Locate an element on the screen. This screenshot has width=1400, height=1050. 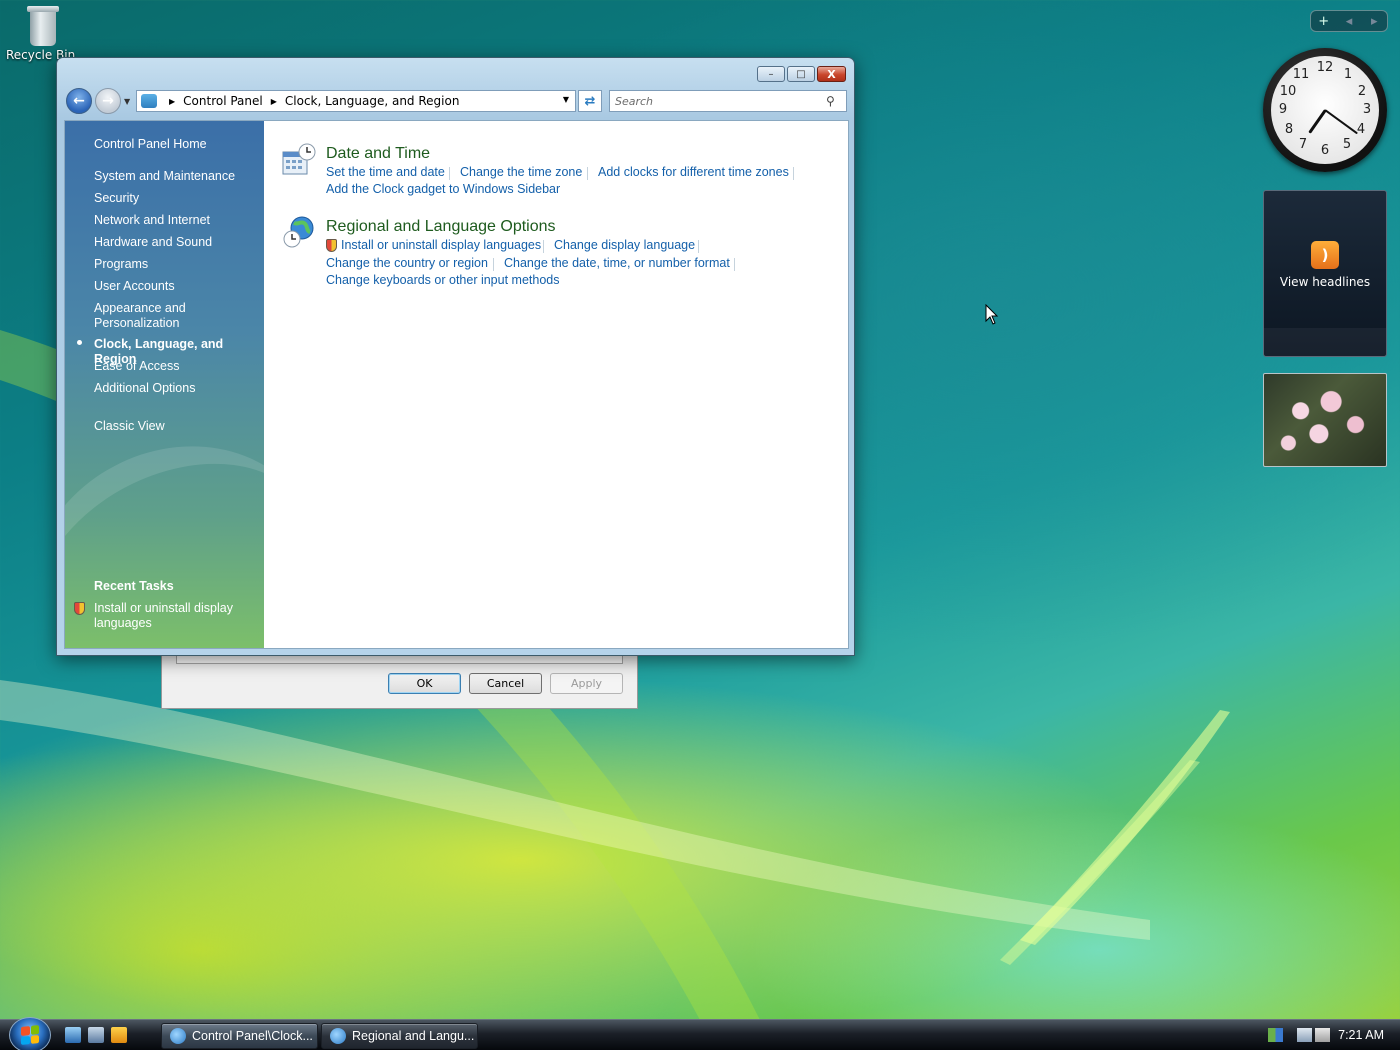
maximize-button: □ is located at coordinates (801, 74).